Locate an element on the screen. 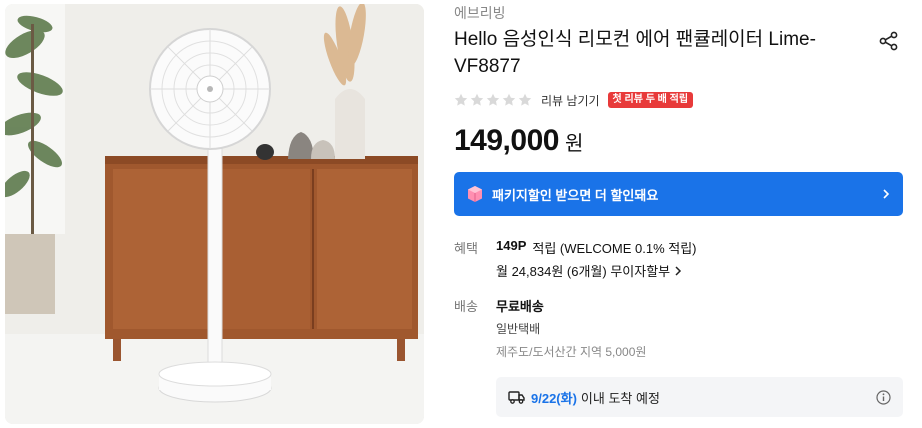 This screenshot has height=428, width=922. brand-name: 에브리빙 is located at coordinates (480, 13).